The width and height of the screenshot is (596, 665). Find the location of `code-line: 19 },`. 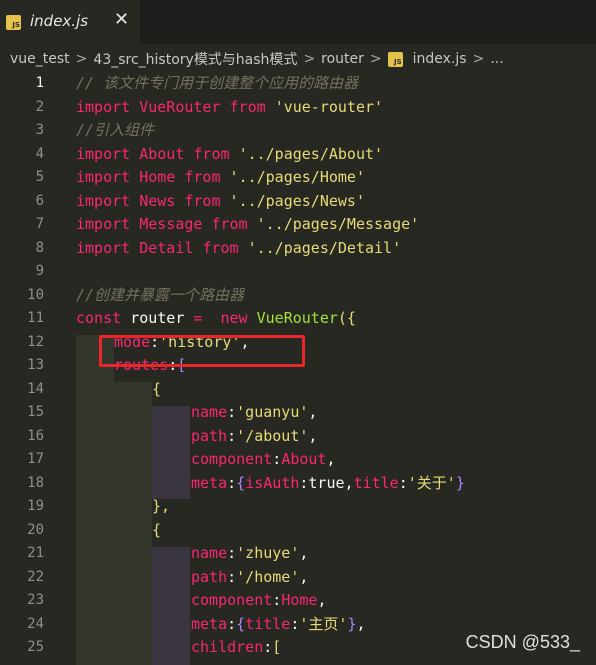

code-line: 19 }, is located at coordinates (298, 507).